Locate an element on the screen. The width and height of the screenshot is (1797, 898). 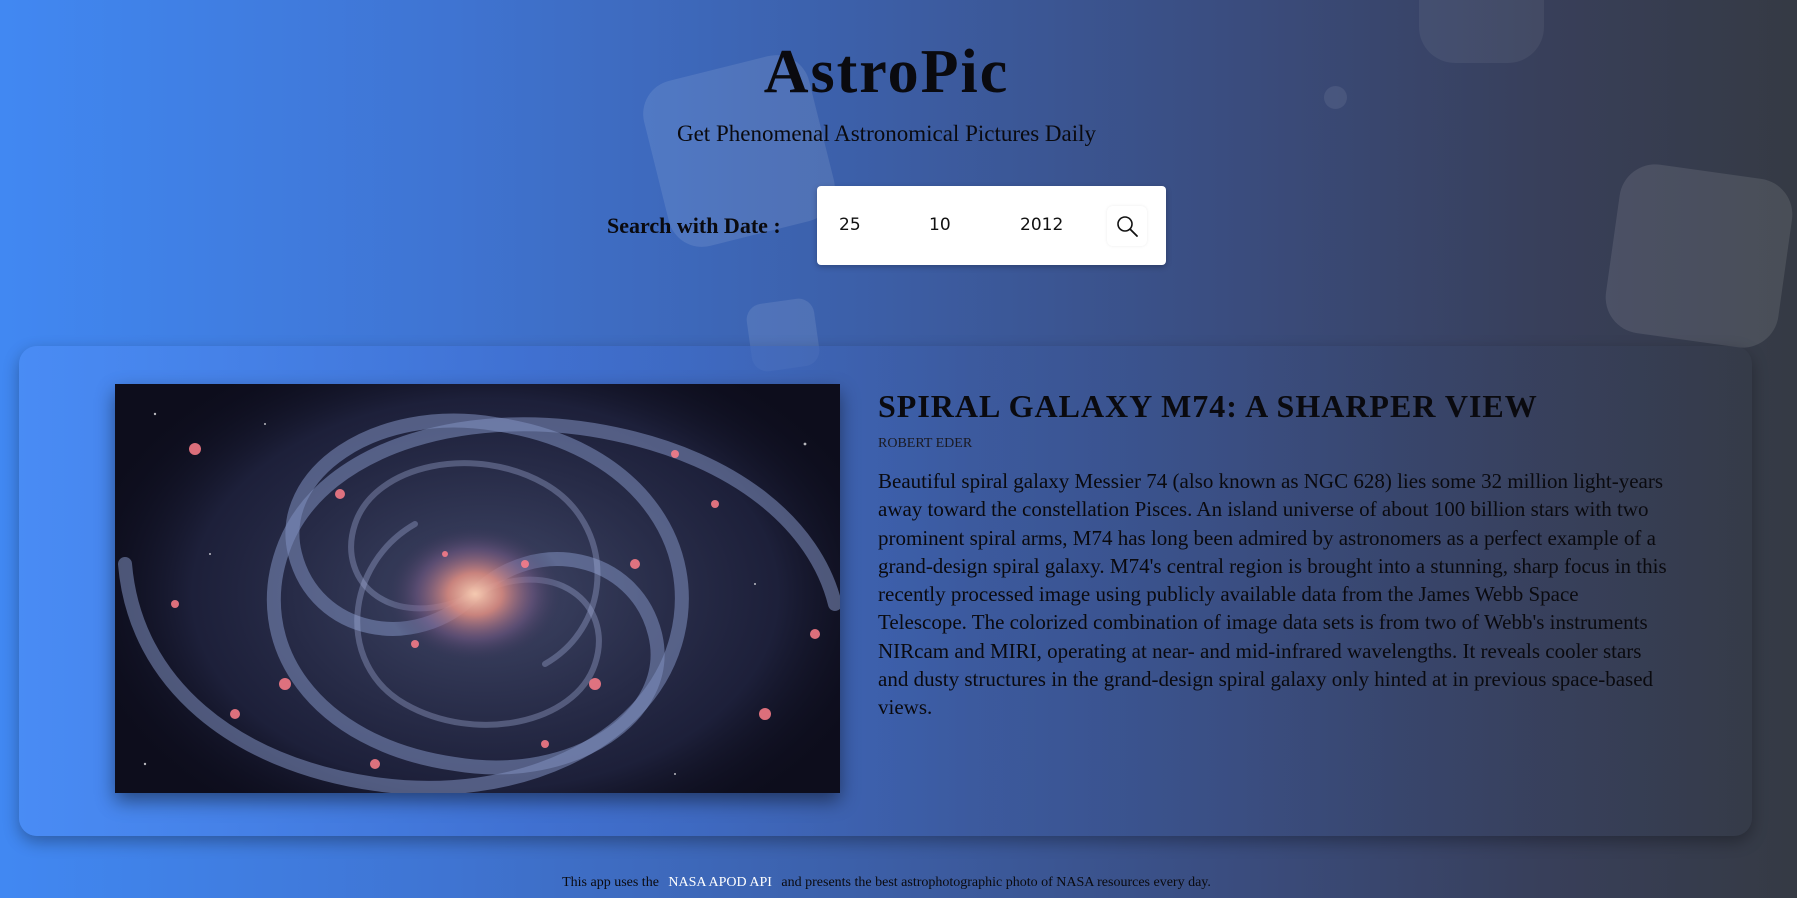
search-icon is located at coordinates (1127, 226).